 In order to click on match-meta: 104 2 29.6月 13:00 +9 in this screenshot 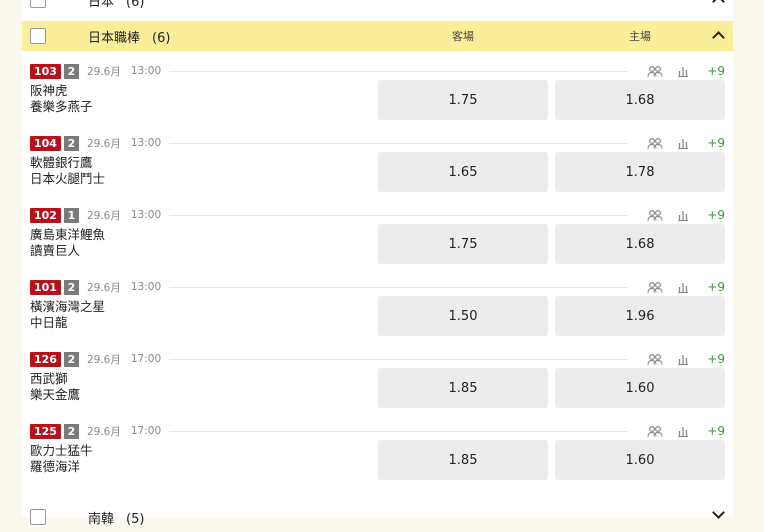, I will do `click(381, 143)`.